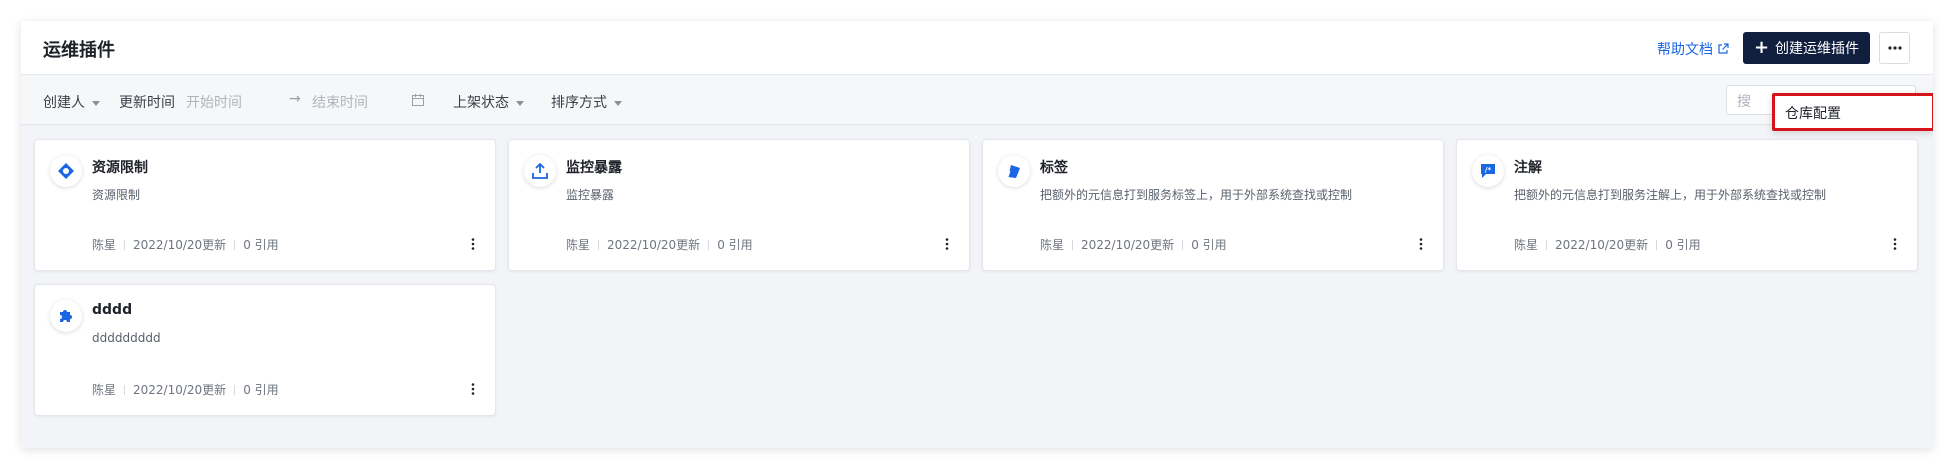  I want to click on card-description: 资源限制, so click(116, 195).